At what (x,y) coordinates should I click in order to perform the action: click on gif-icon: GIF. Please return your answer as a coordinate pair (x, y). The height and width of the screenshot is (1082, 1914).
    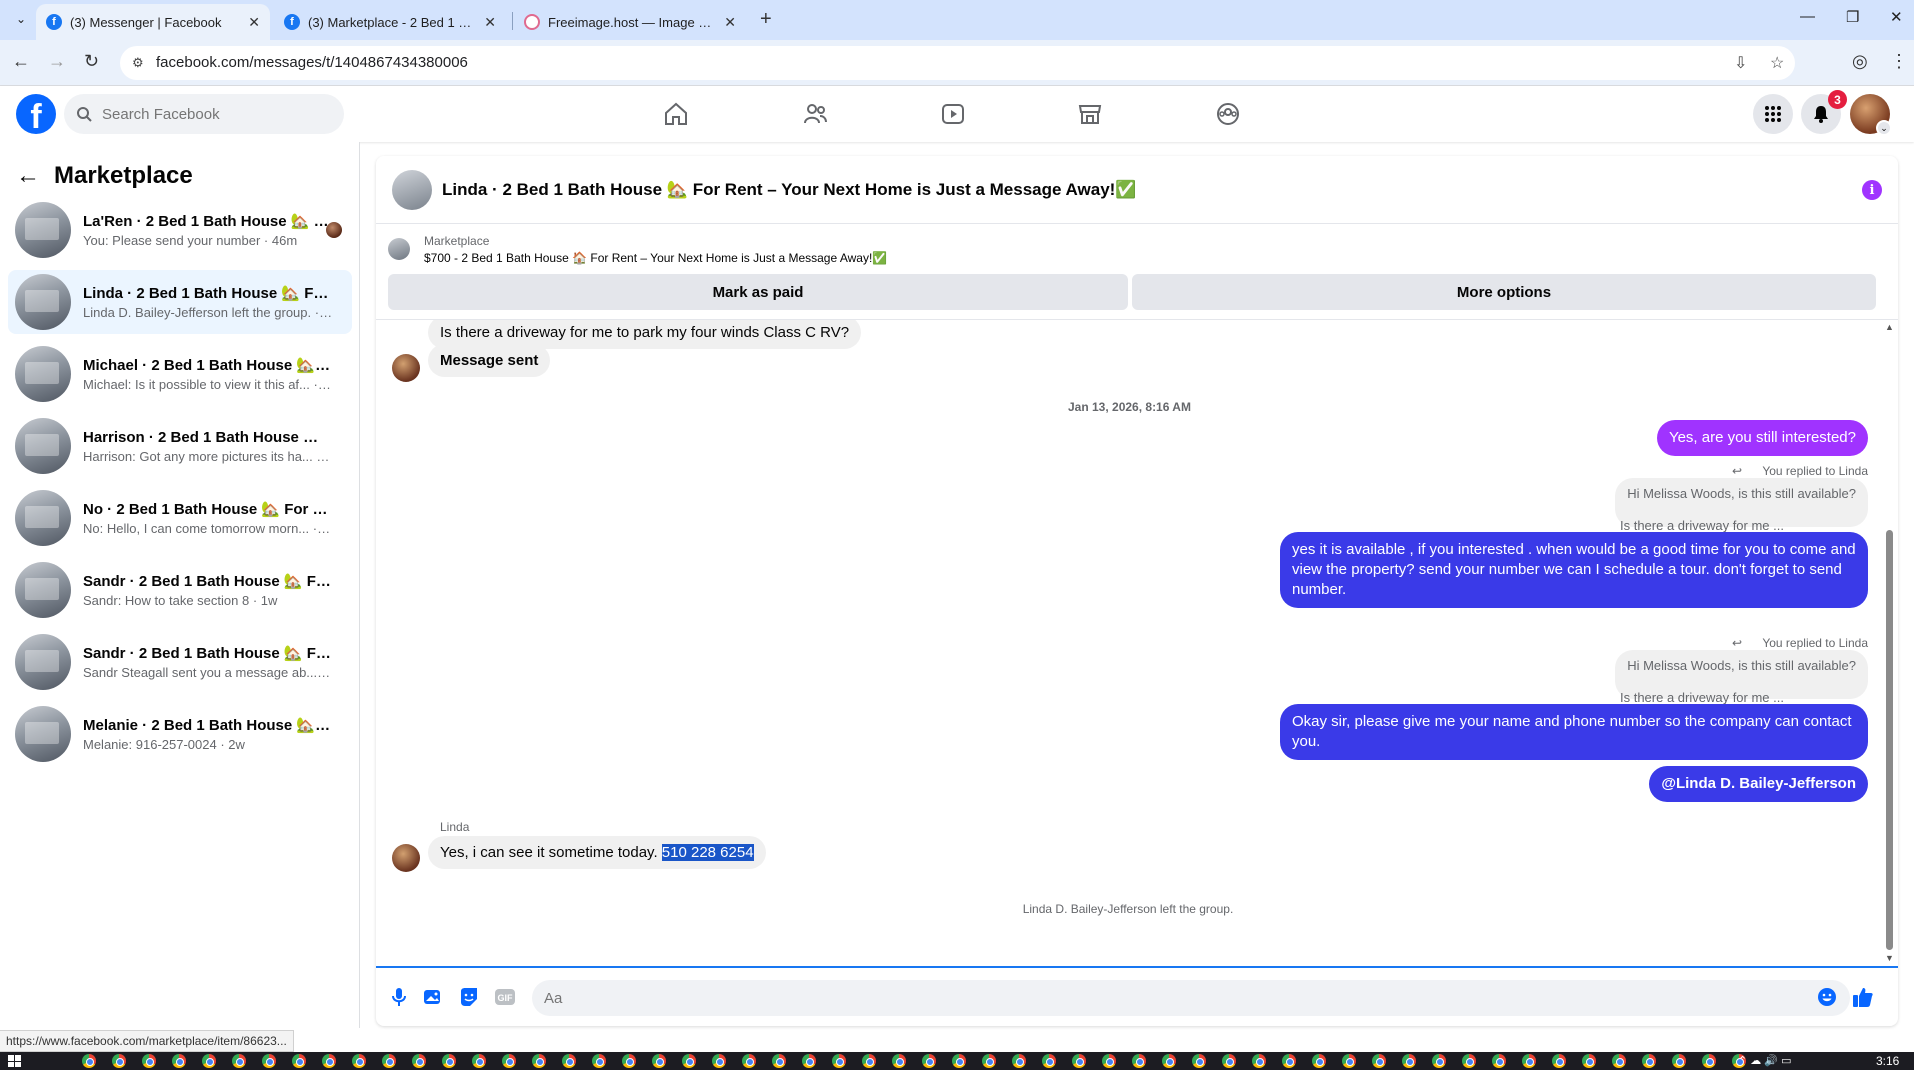
    Looking at the image, I should click on (505, 997).